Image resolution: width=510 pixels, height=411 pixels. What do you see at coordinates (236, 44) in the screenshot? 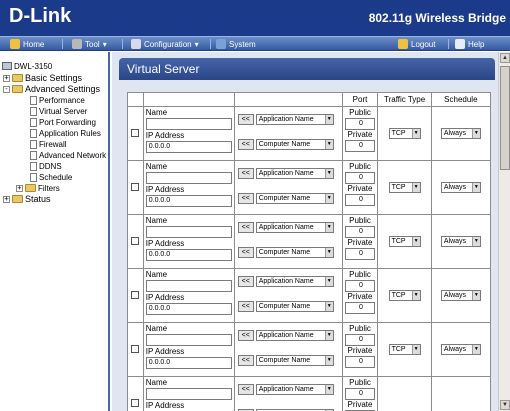
I see `menu-system: System` at bounding box center [236, 44].